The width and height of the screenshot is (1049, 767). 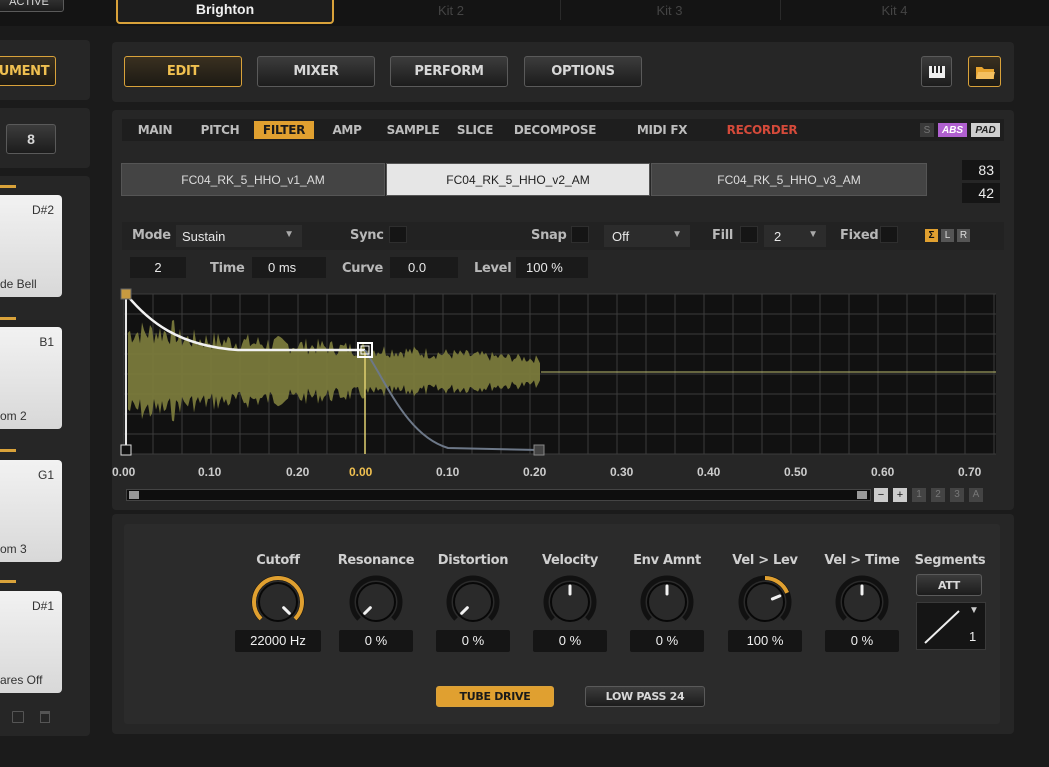 What do you see at coordinates (985, 130) in the screenshot?
I see `pad-toggle: PAD` at bounding box center [985, 130].